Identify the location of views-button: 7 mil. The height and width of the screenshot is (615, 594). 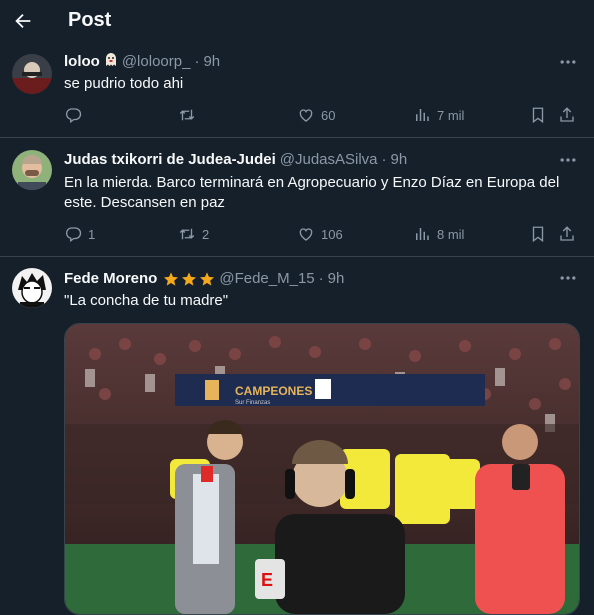
(438, 115).